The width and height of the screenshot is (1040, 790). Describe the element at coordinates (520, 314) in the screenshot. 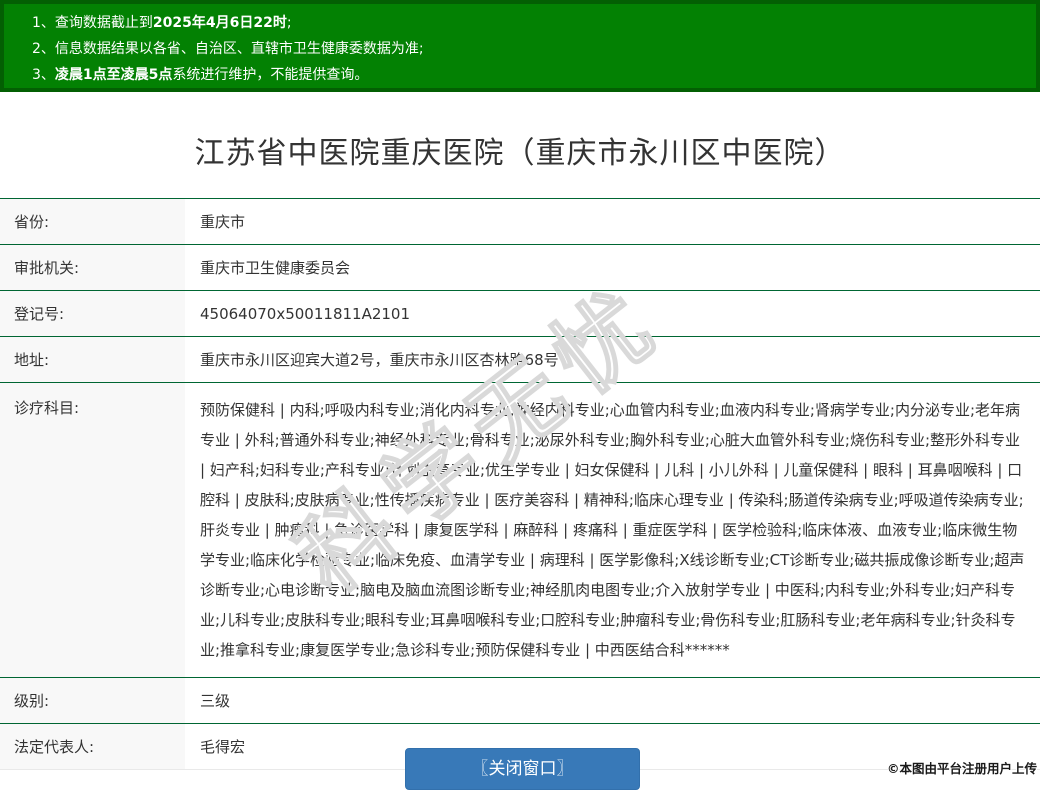

I see `table-row-registration-number: 登记号: 45064070x50011811A2101` at that location.